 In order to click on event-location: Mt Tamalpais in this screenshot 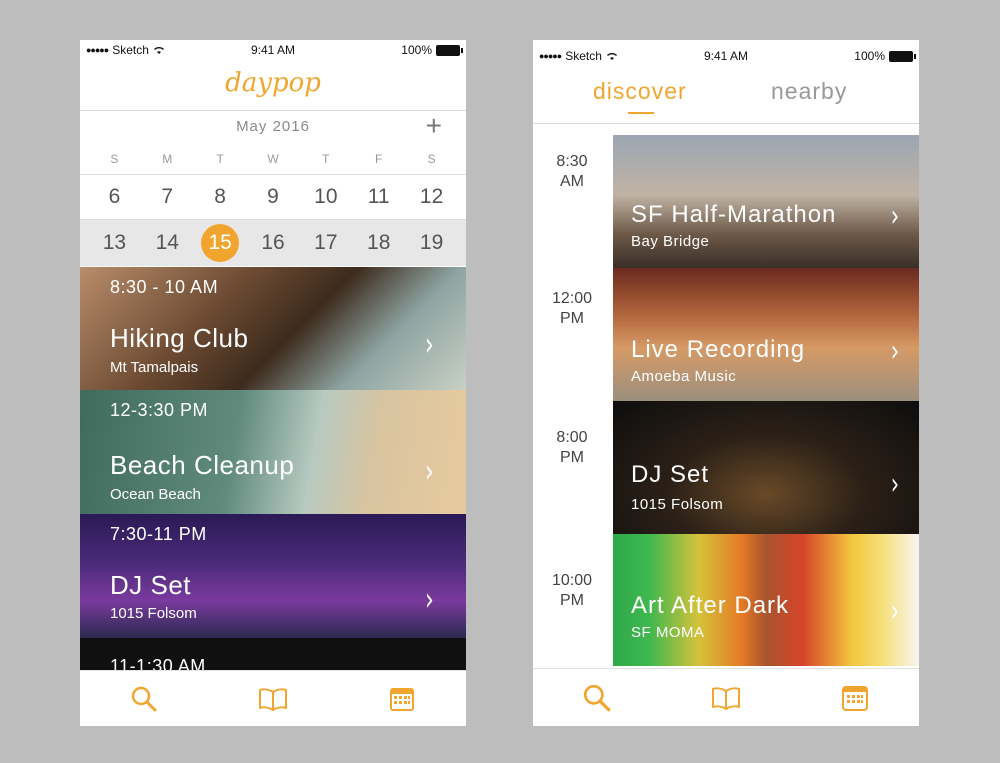, I will do `click(154, 367)`.